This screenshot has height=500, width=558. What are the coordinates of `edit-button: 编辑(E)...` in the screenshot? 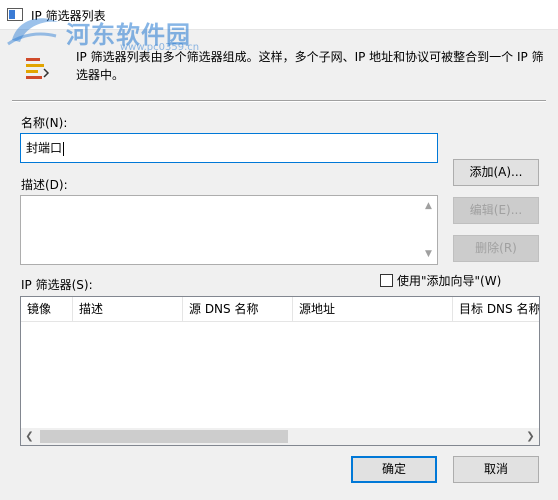 It's located at (496, 210).